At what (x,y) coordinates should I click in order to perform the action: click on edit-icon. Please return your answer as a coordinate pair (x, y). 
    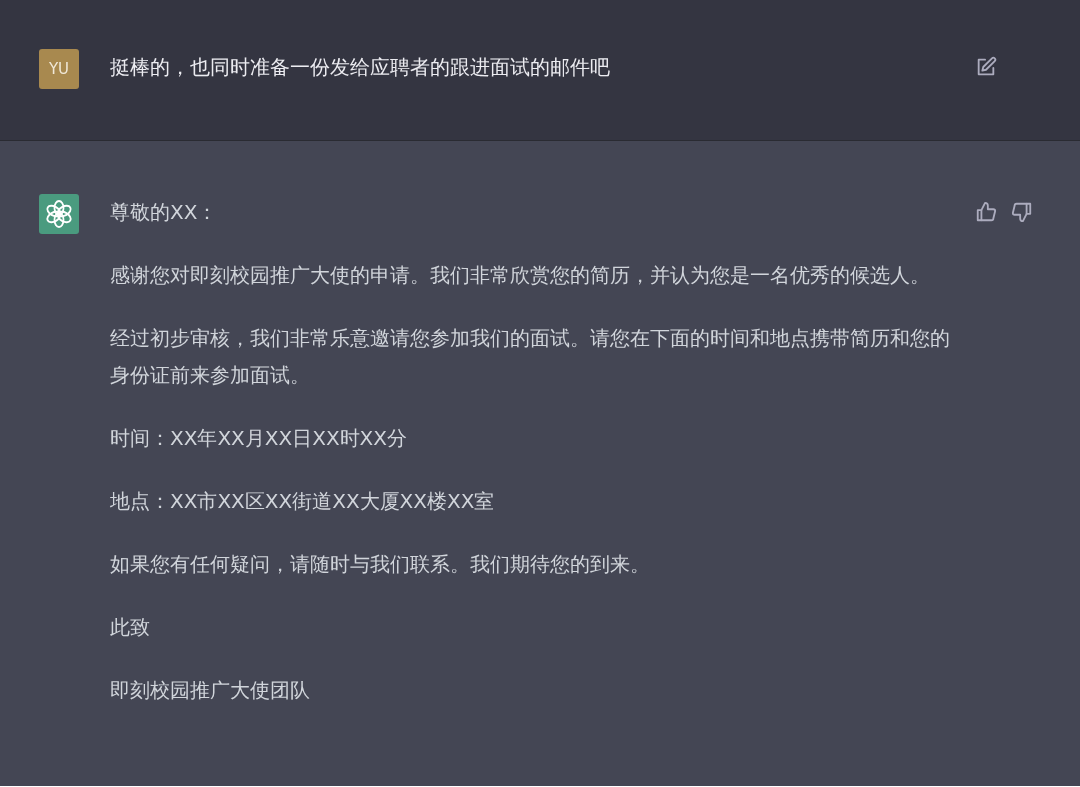
    Looking at the image, I should click on (986, 67).